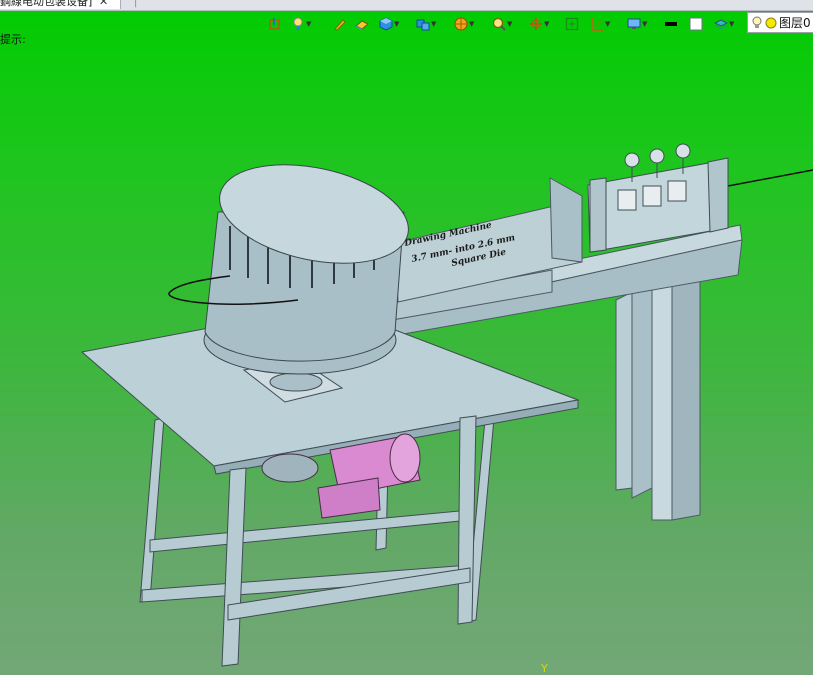  Describe the element at coordinates (298, 23) in the screenshot. I see `light-bulb-pin-icon` at that location.